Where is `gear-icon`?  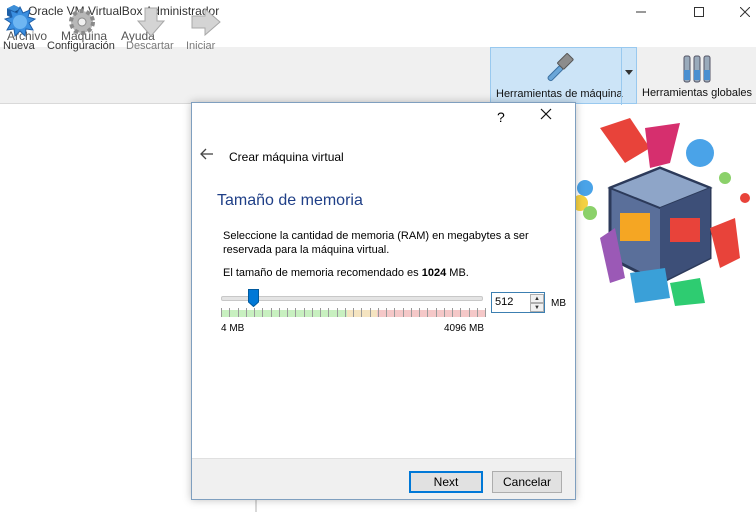 gear-icon is located at coordinates (82, 22).